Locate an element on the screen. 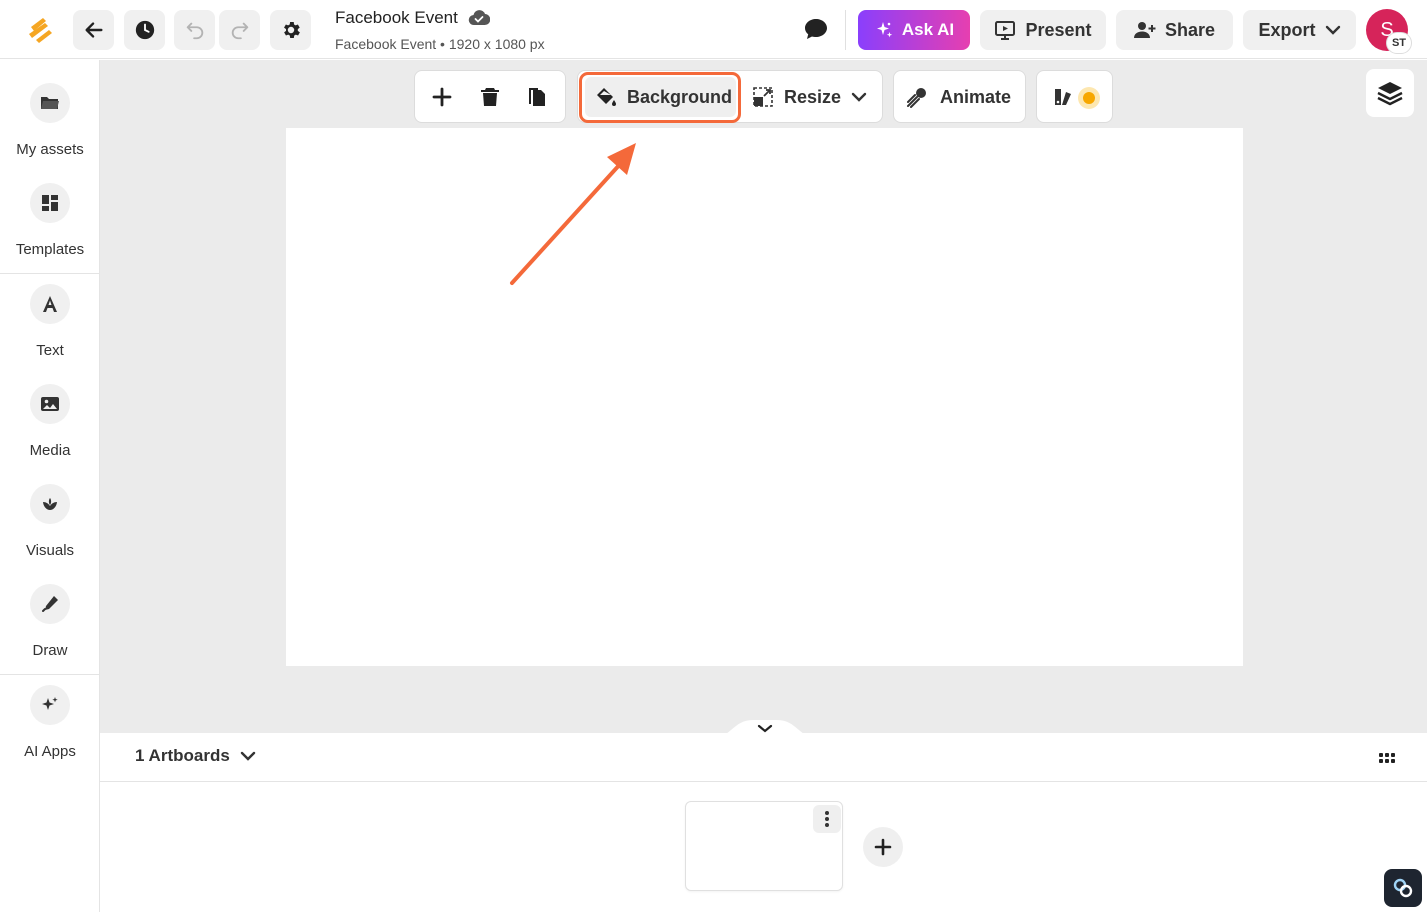 This screenshot has width=1427, height=912. toolbar-divider is located at coordinates (845, 30).